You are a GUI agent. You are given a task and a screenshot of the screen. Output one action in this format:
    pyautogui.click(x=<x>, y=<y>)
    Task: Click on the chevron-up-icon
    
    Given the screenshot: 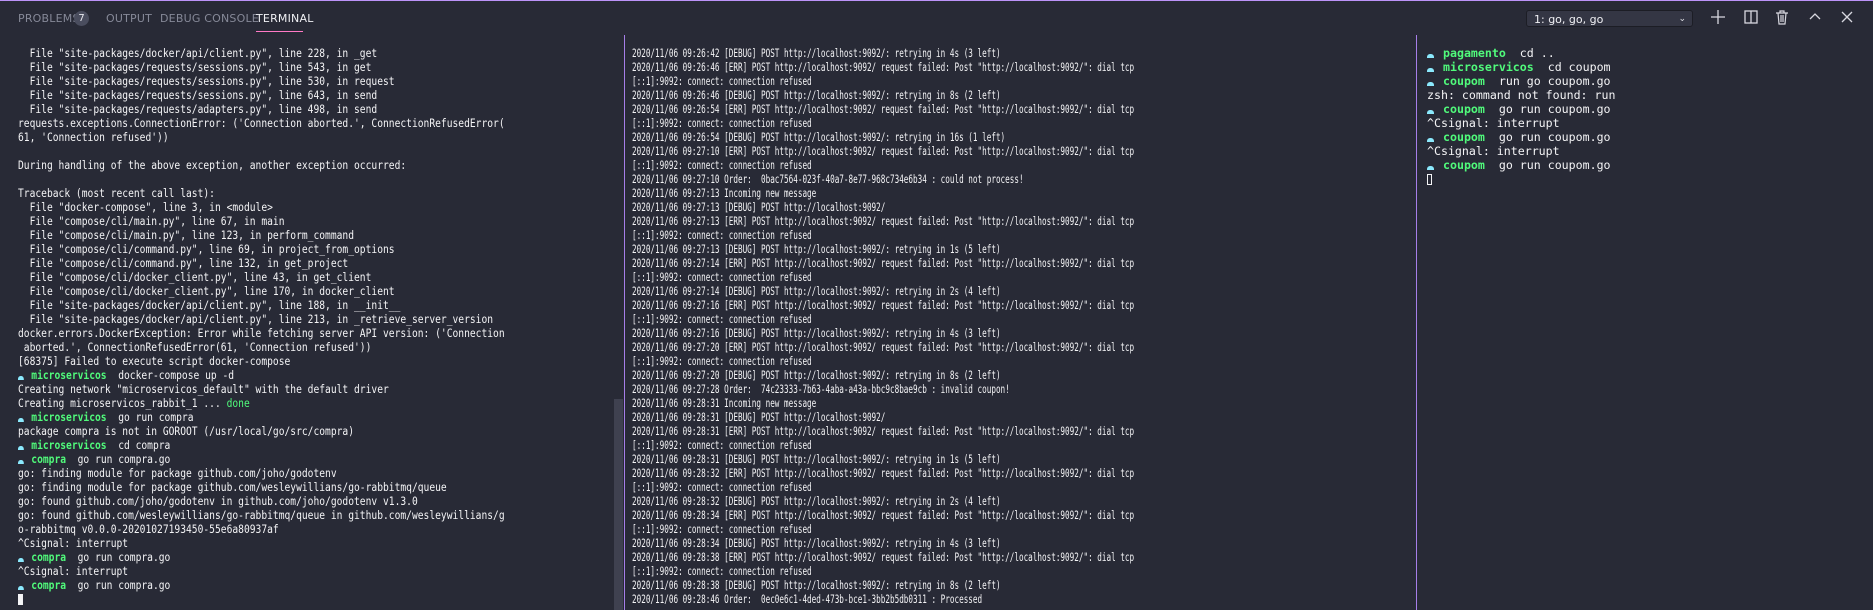 What is the action you would take?
    pyautogui.click(x=1815, y=17)
    